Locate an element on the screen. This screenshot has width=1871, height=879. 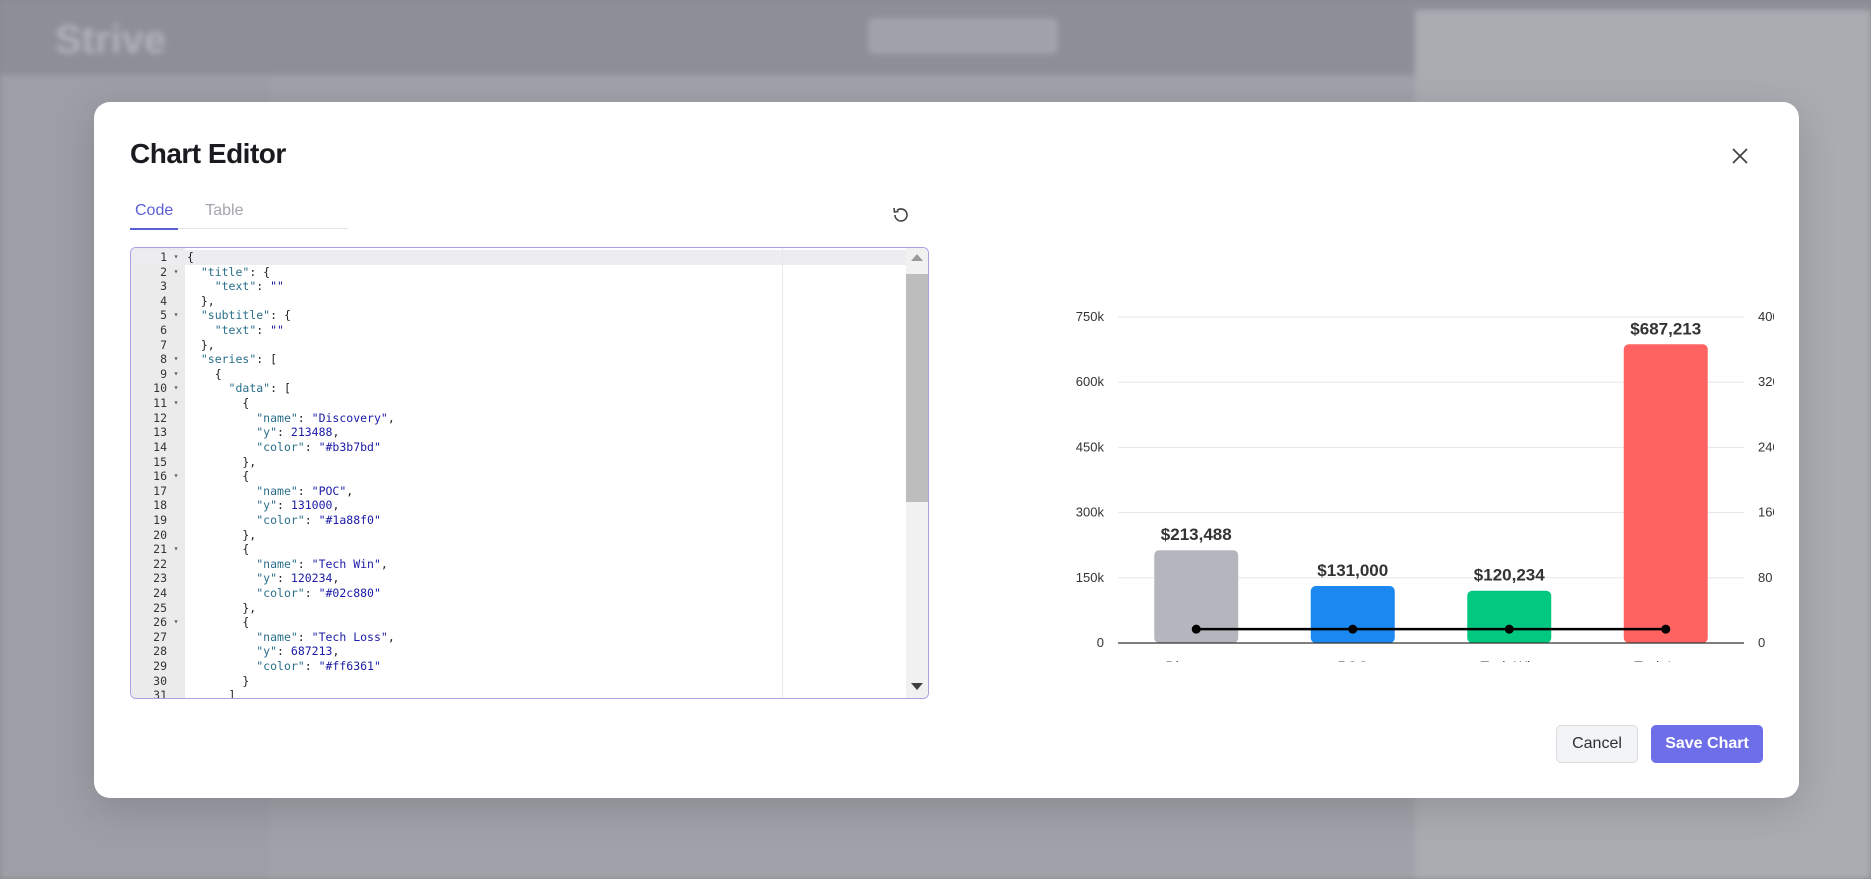
line-number: 5 is located at coordinates (163, 315).